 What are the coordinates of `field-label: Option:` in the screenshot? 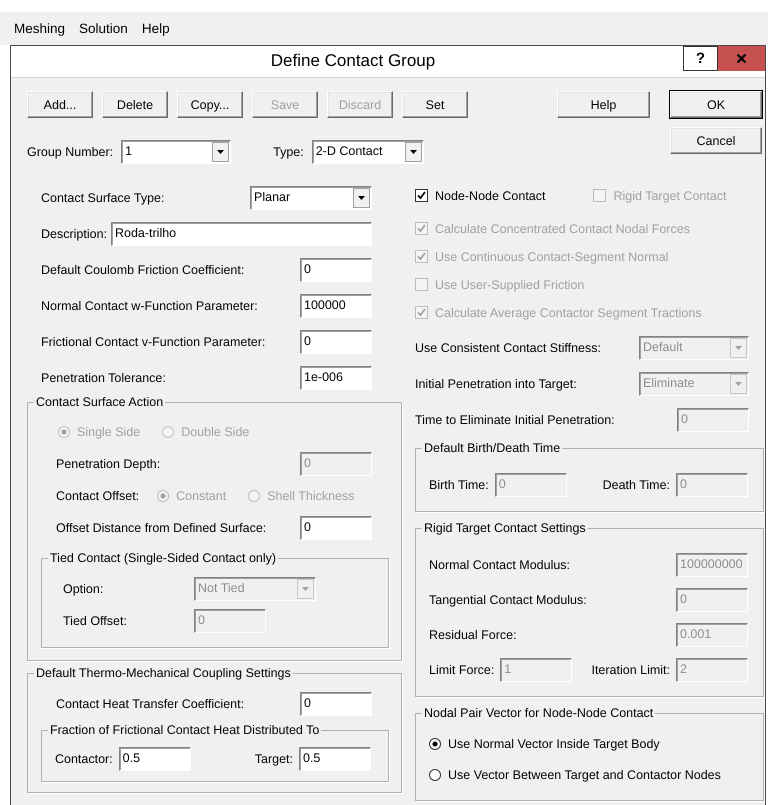 It's located at (83, 589).